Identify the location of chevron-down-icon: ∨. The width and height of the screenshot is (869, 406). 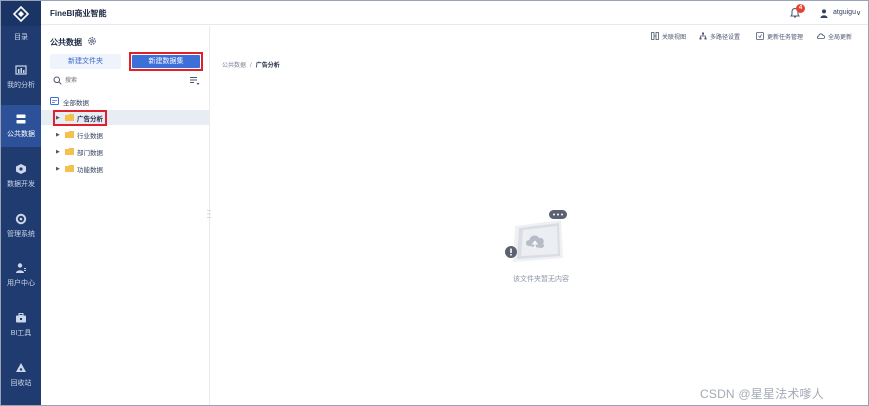
(858, 13).